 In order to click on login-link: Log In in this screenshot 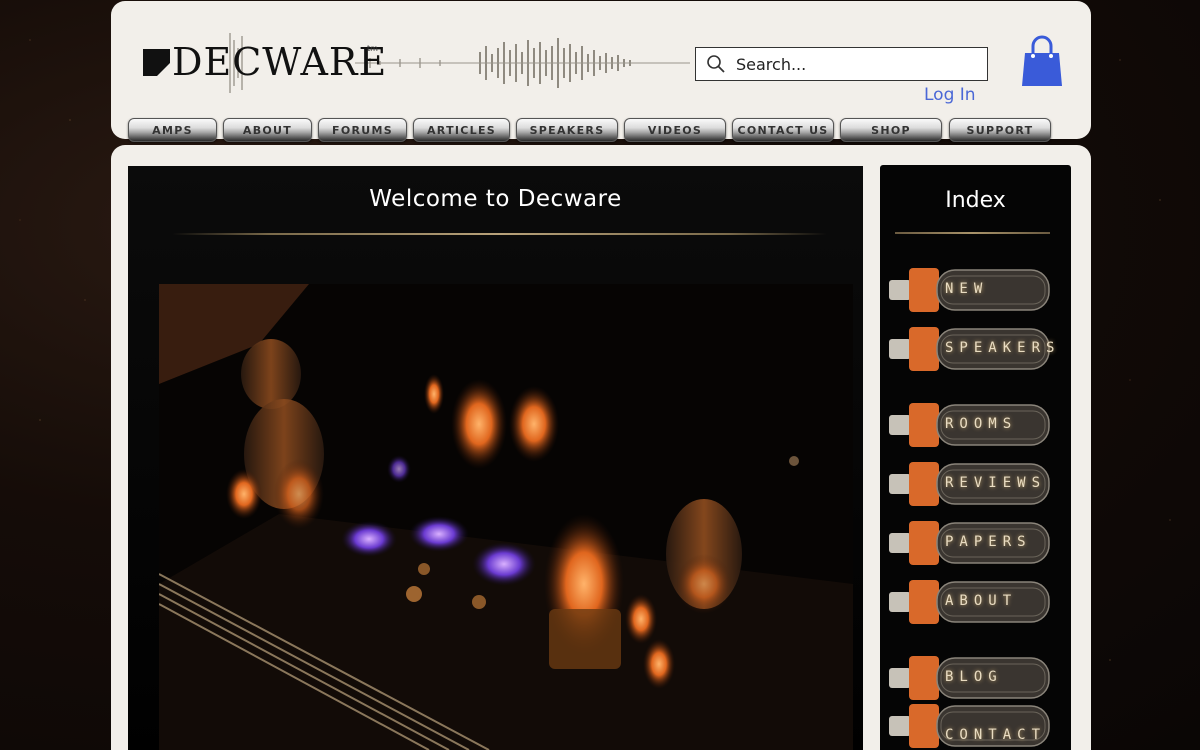, I will do `click(950, 95)`.